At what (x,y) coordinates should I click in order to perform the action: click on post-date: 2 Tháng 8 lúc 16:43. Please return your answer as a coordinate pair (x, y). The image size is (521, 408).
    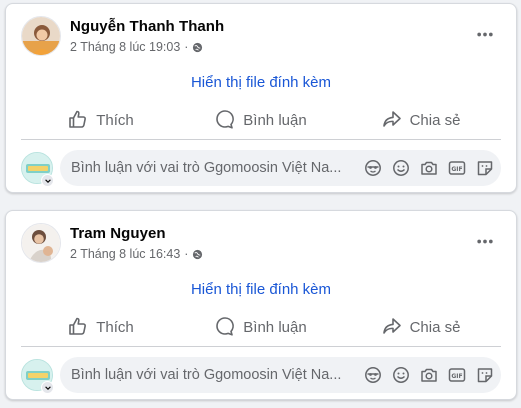
    Looking at the image, I should click on (125, 254).